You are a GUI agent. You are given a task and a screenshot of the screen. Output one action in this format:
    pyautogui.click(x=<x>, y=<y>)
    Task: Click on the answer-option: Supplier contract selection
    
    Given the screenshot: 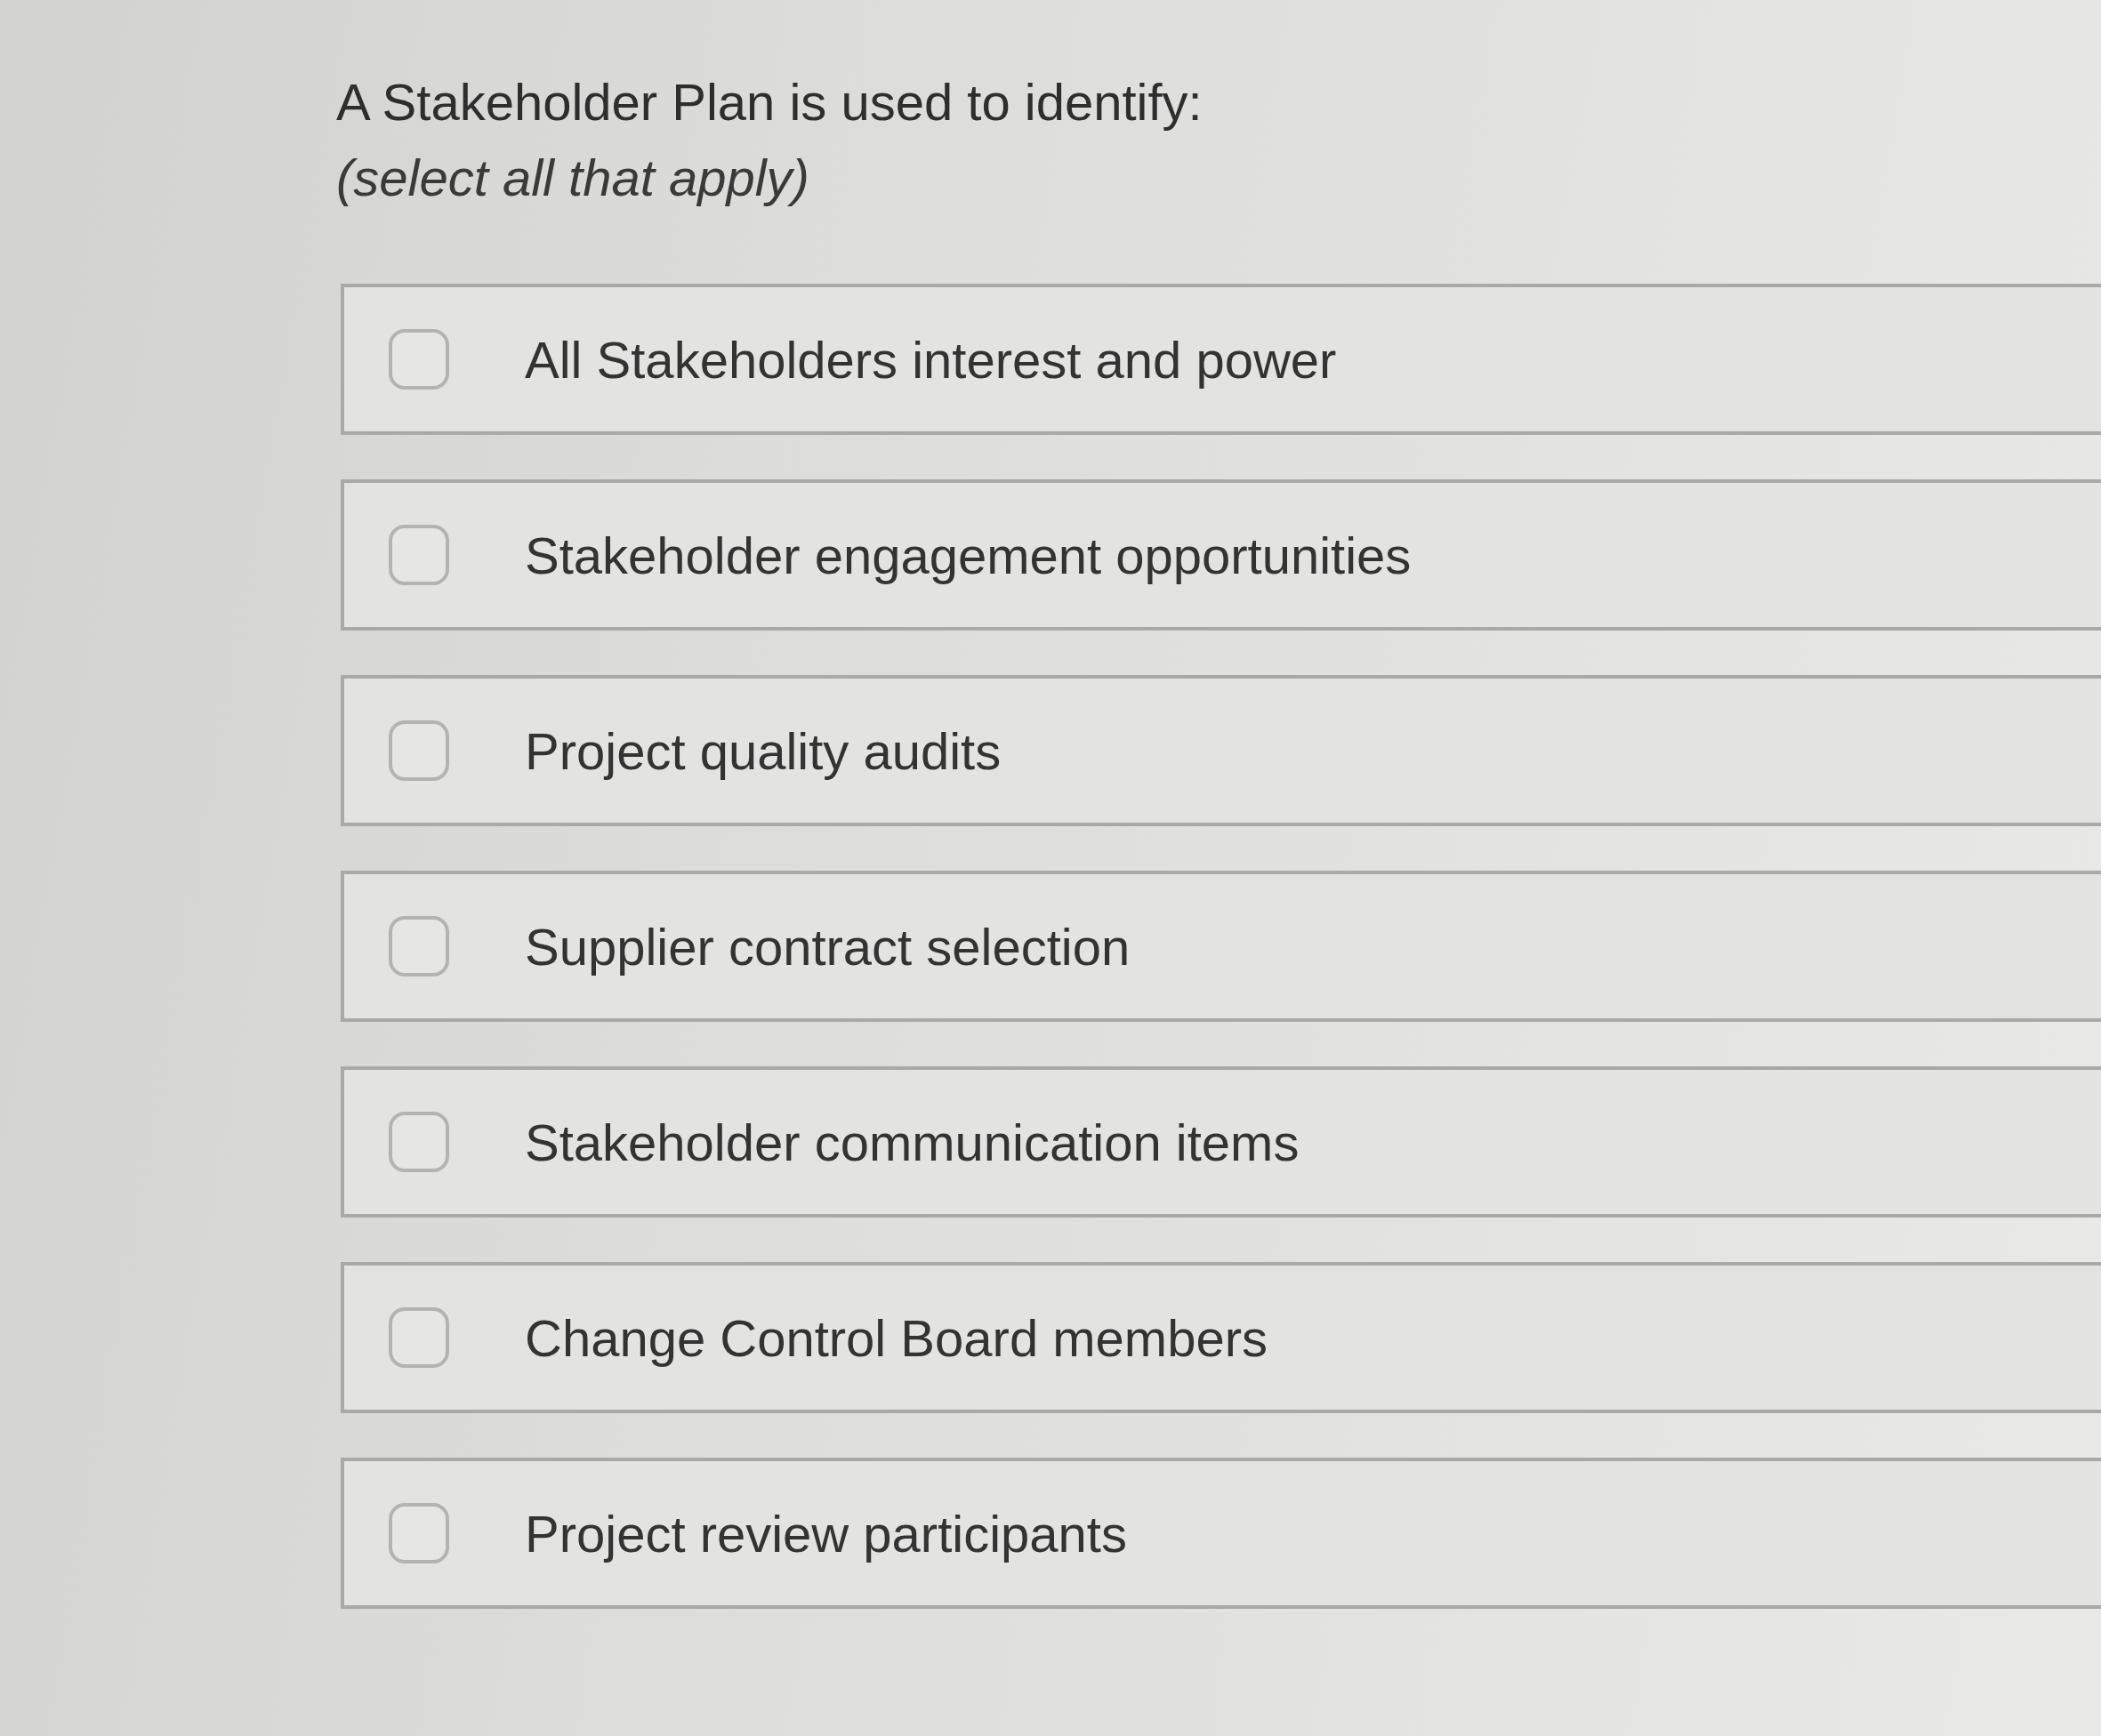 What is the action you would take?
    pyautogui.click(x=1221, y=947)
    